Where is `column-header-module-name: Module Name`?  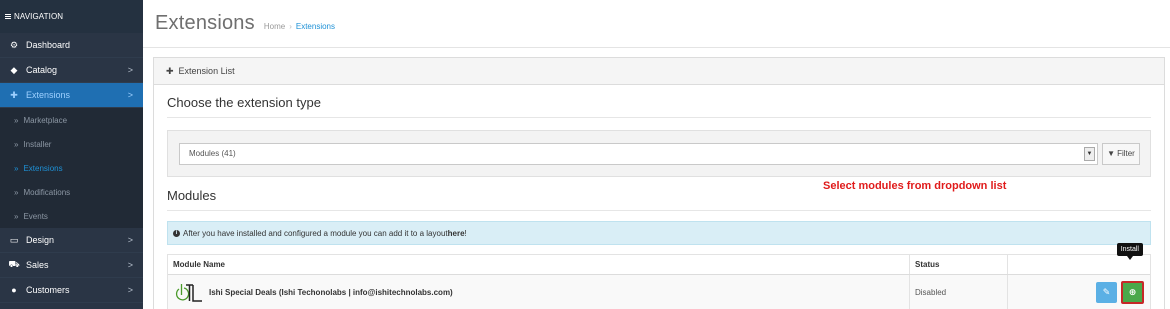
column-header-module-name: Module Name is located at coordinates (539, 264).